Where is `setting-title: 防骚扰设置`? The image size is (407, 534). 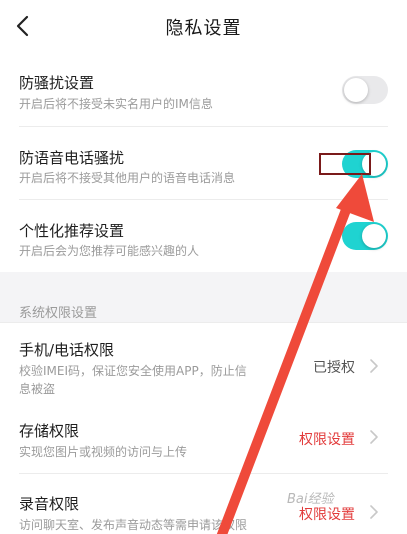
setting-title: 防骚扰设置 is located at coordinates (57, 83).